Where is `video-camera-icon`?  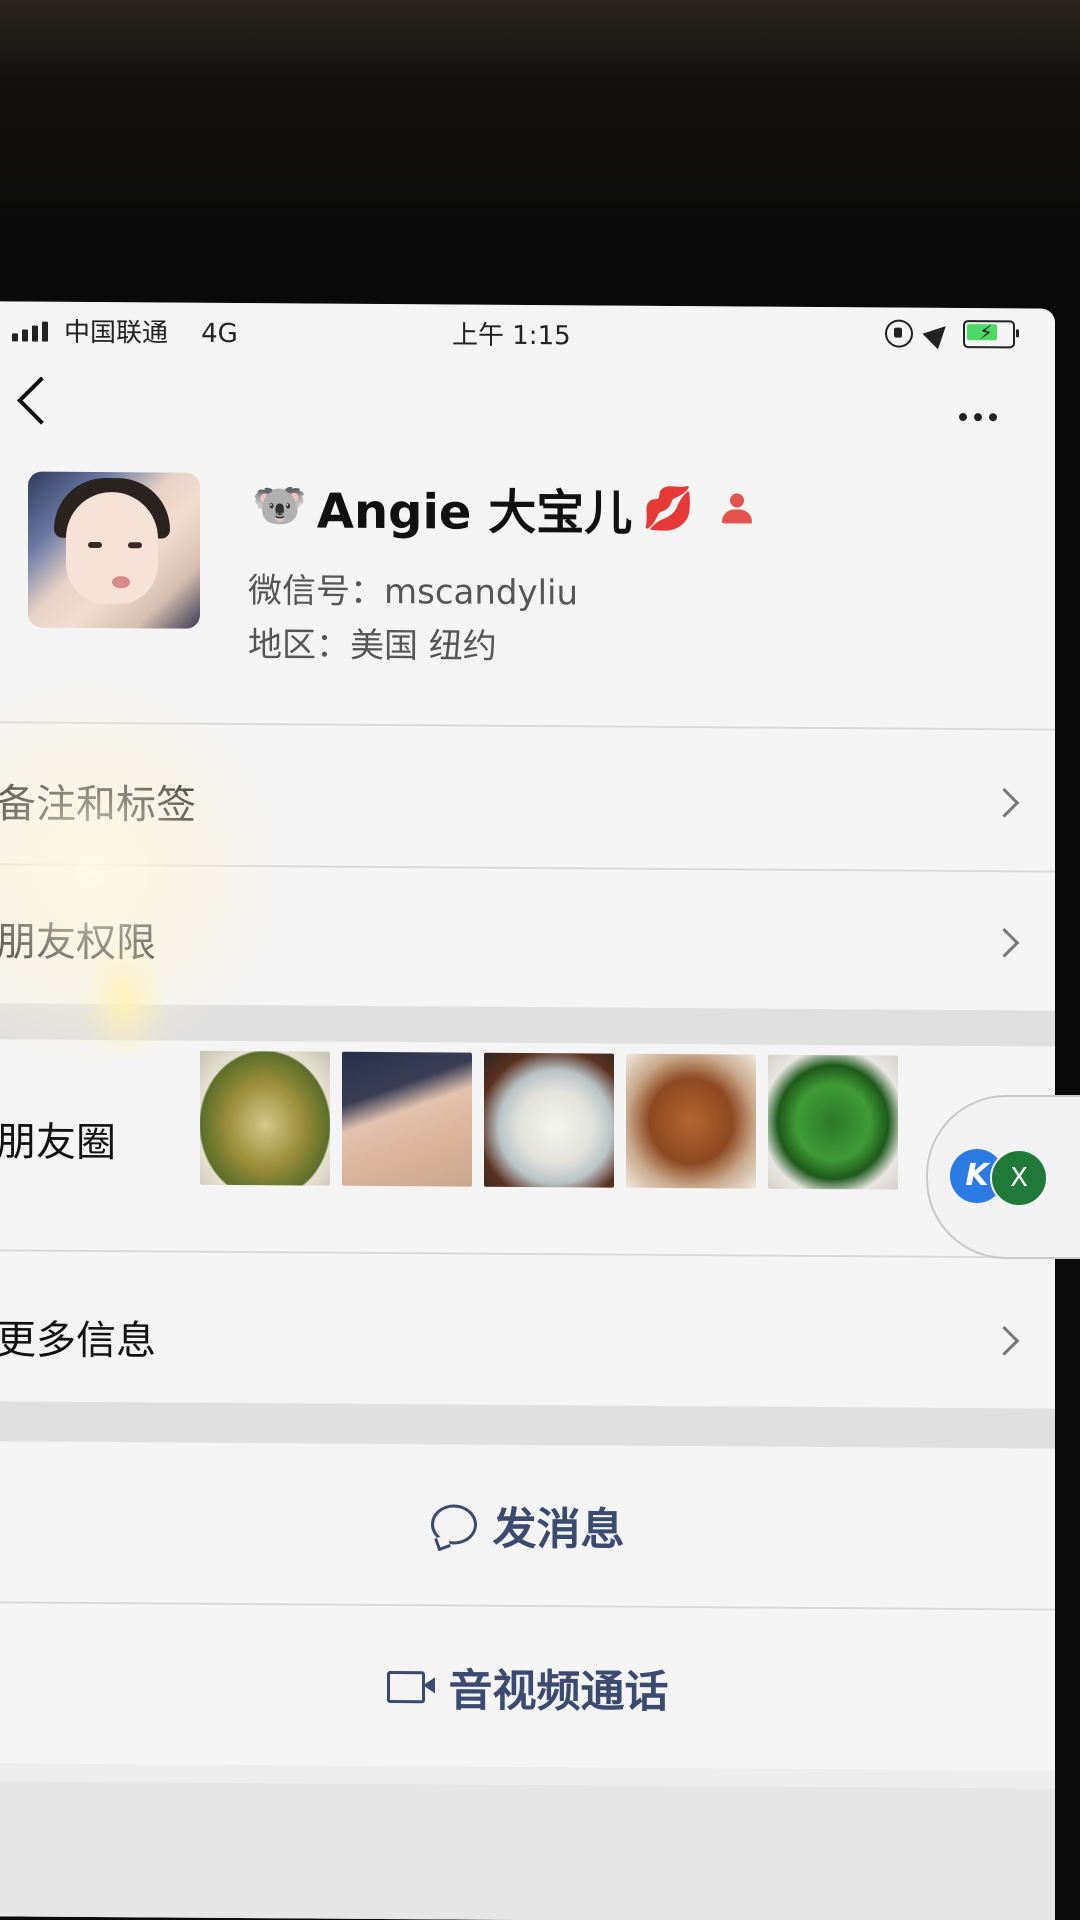
video-camera-icon is located at coordinates (410, 1686).